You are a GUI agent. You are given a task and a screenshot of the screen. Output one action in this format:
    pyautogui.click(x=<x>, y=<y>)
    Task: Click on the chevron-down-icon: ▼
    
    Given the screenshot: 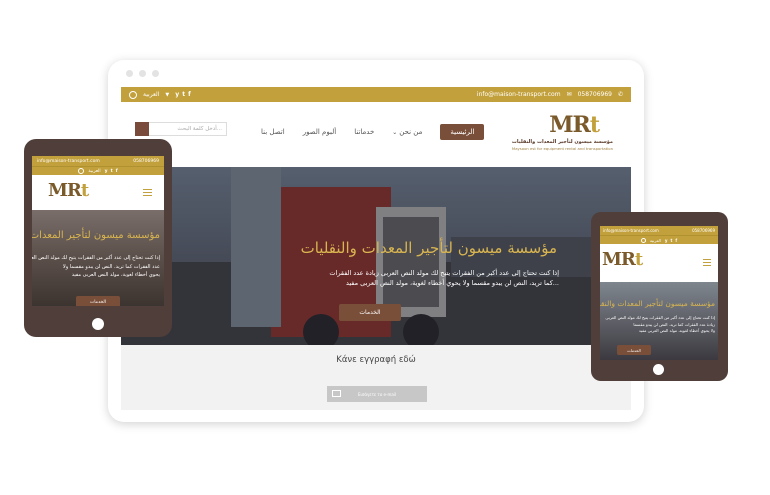 What is the action you would take?
    pyautogui.click(x=167, y=94)
    